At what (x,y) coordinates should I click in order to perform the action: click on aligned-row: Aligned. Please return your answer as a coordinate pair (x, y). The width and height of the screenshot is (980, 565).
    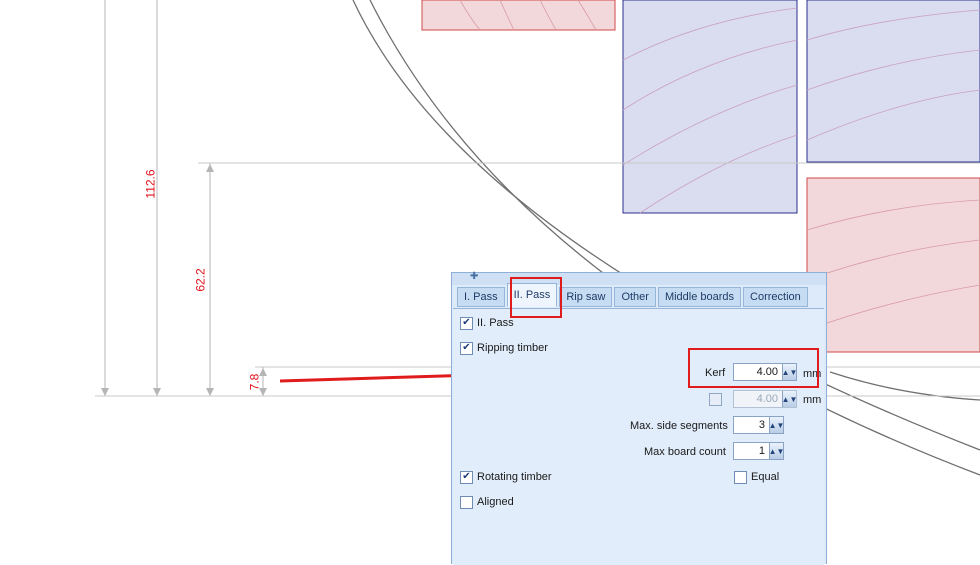
    Looking at the image, I should click on (487, 502).